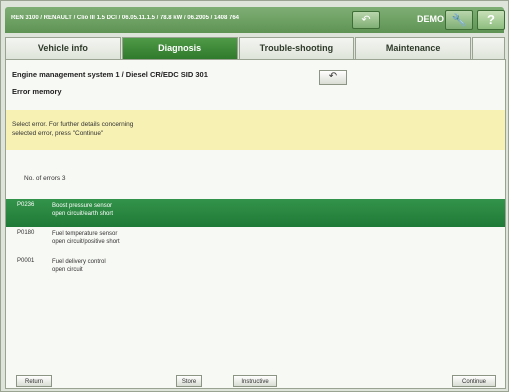  I want to click on error-code: P0236, so click(26, 205).